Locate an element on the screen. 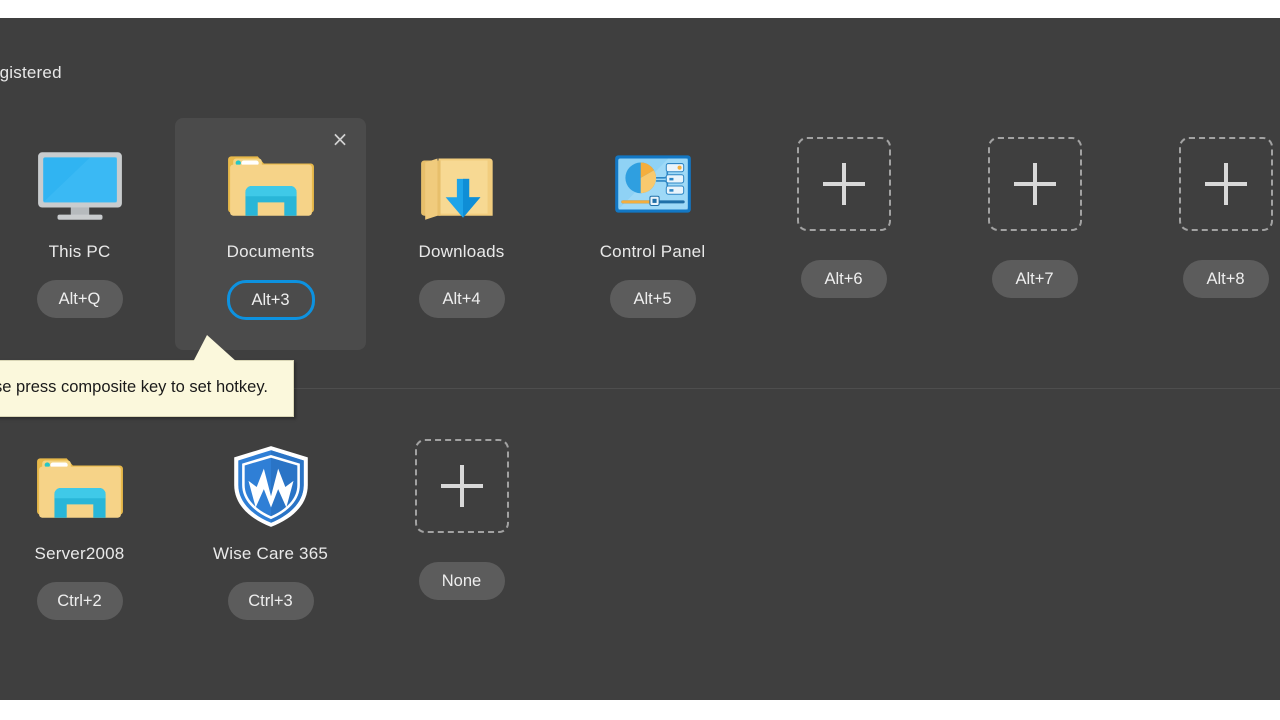  hotkey-badge: Alt+8 is located at coordinates (1225, 279).